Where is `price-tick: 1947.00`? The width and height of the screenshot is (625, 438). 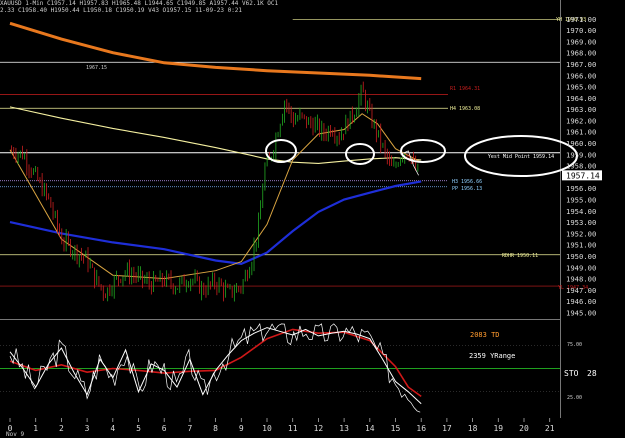 price-tick: 1947.00 is located at coordinates (581, 290).